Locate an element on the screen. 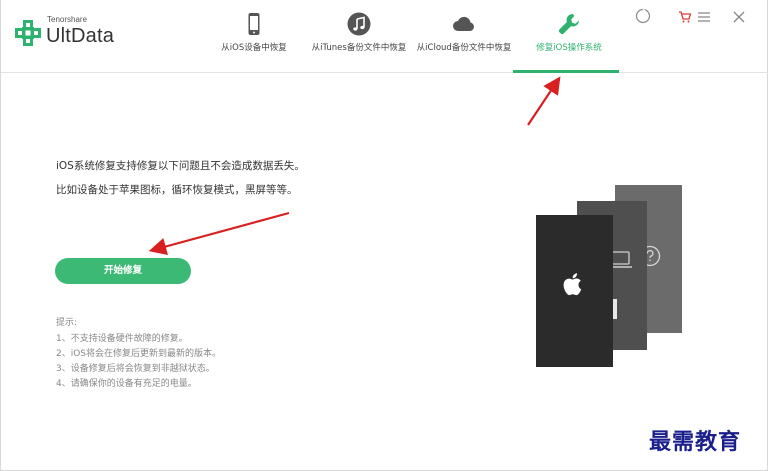 The image size is (768, 471). tip-item: 1、不支持设备硬件故障的修复。 is located at coordinates (122, 339).